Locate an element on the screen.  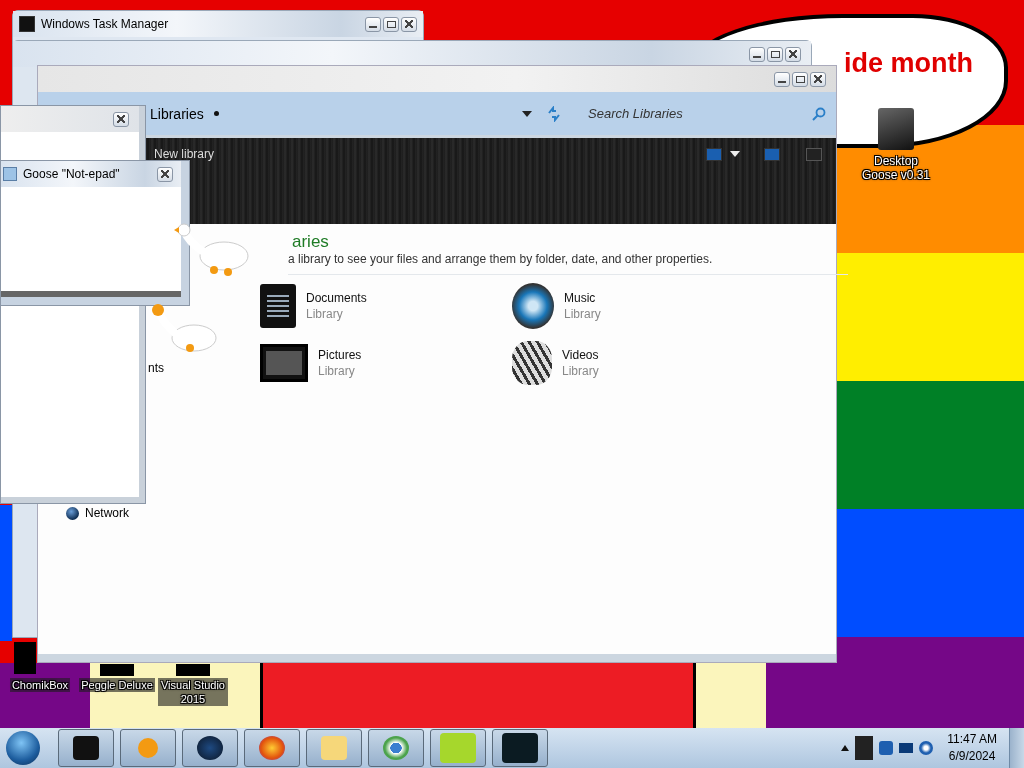
start-button is located at coordinates (23, 748).